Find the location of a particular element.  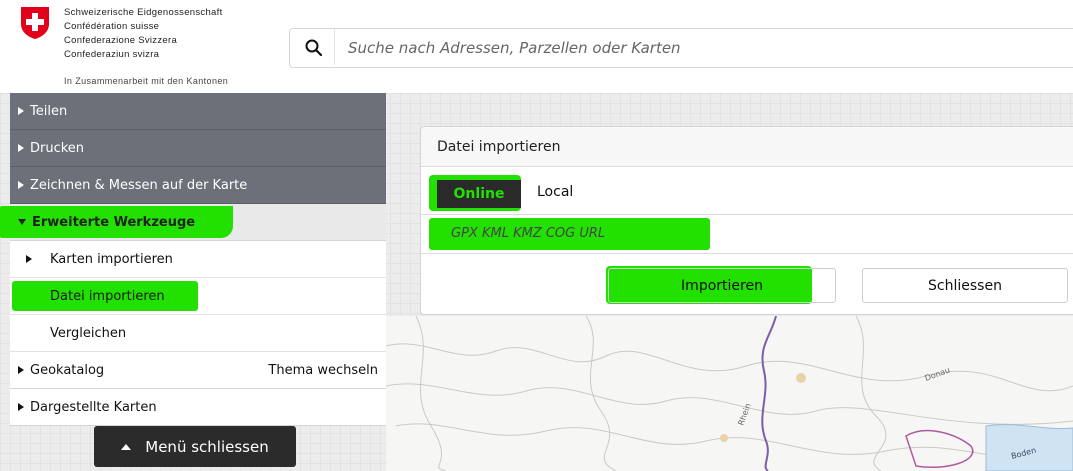

import-button: Importieren is located at coordinates (722, 285).